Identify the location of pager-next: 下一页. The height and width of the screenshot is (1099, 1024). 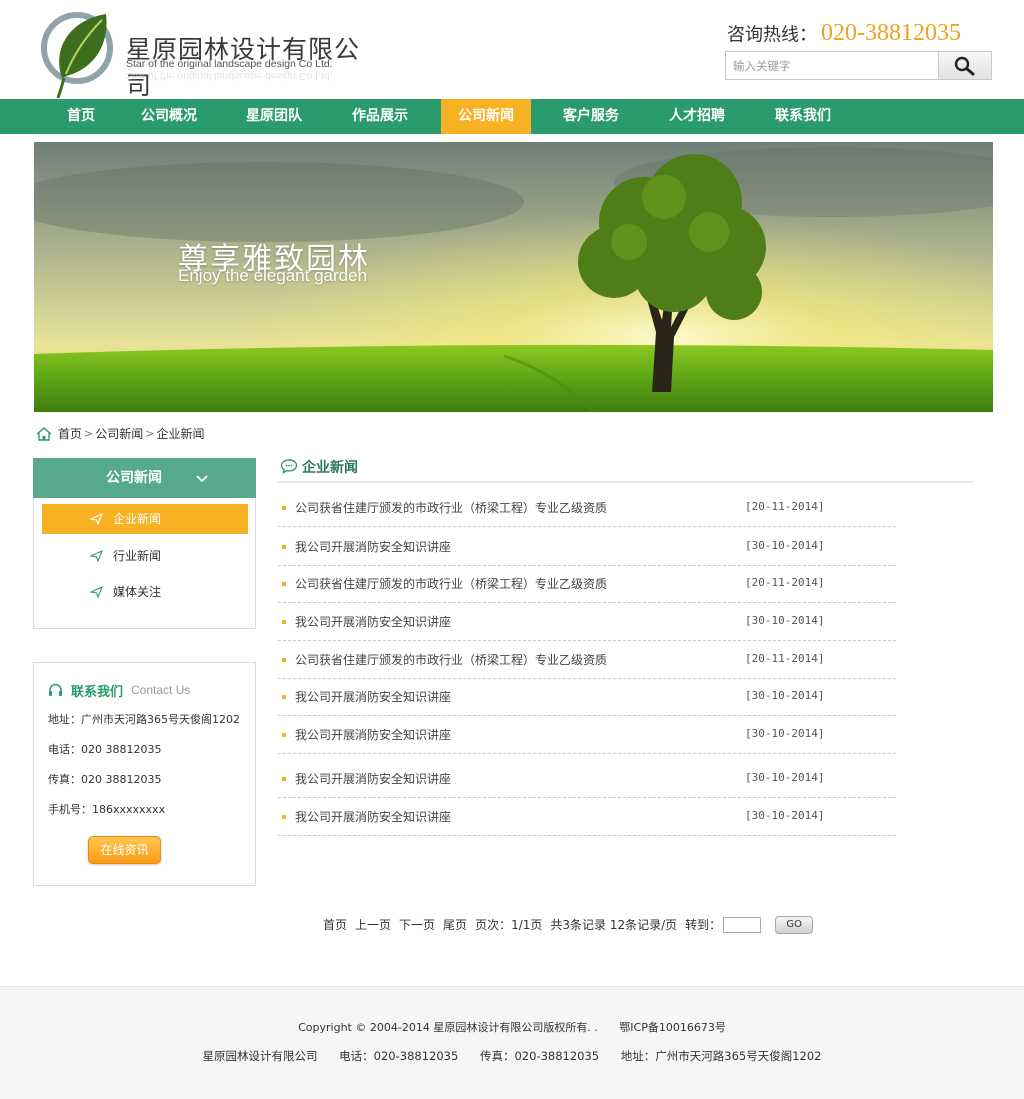
(417, 925).